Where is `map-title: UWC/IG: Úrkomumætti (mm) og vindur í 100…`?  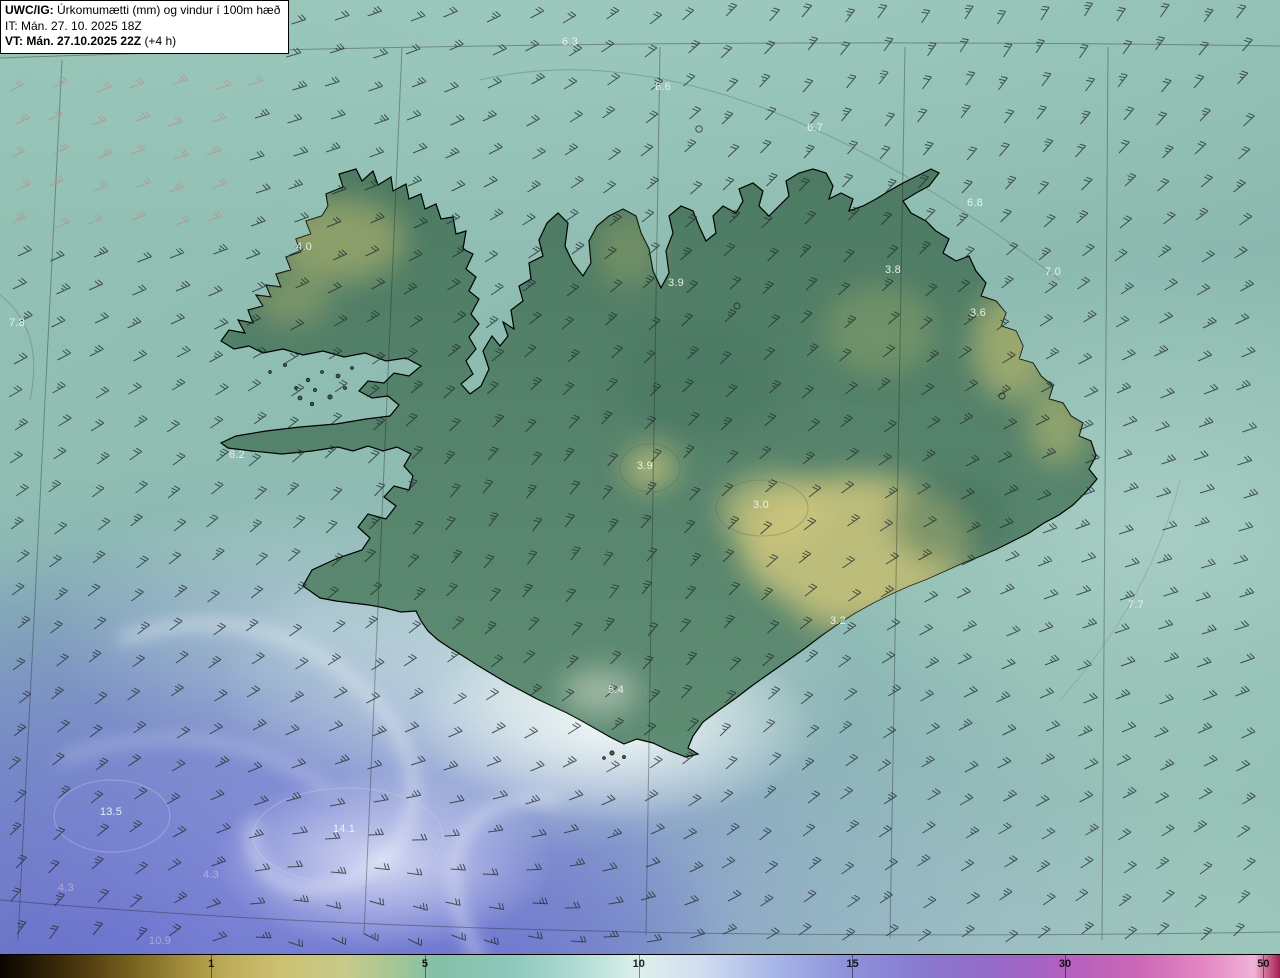
map-title: UWC/IG: Úrkomumætti (mm) og vindur í 100… is located at coordinates (143, 10).